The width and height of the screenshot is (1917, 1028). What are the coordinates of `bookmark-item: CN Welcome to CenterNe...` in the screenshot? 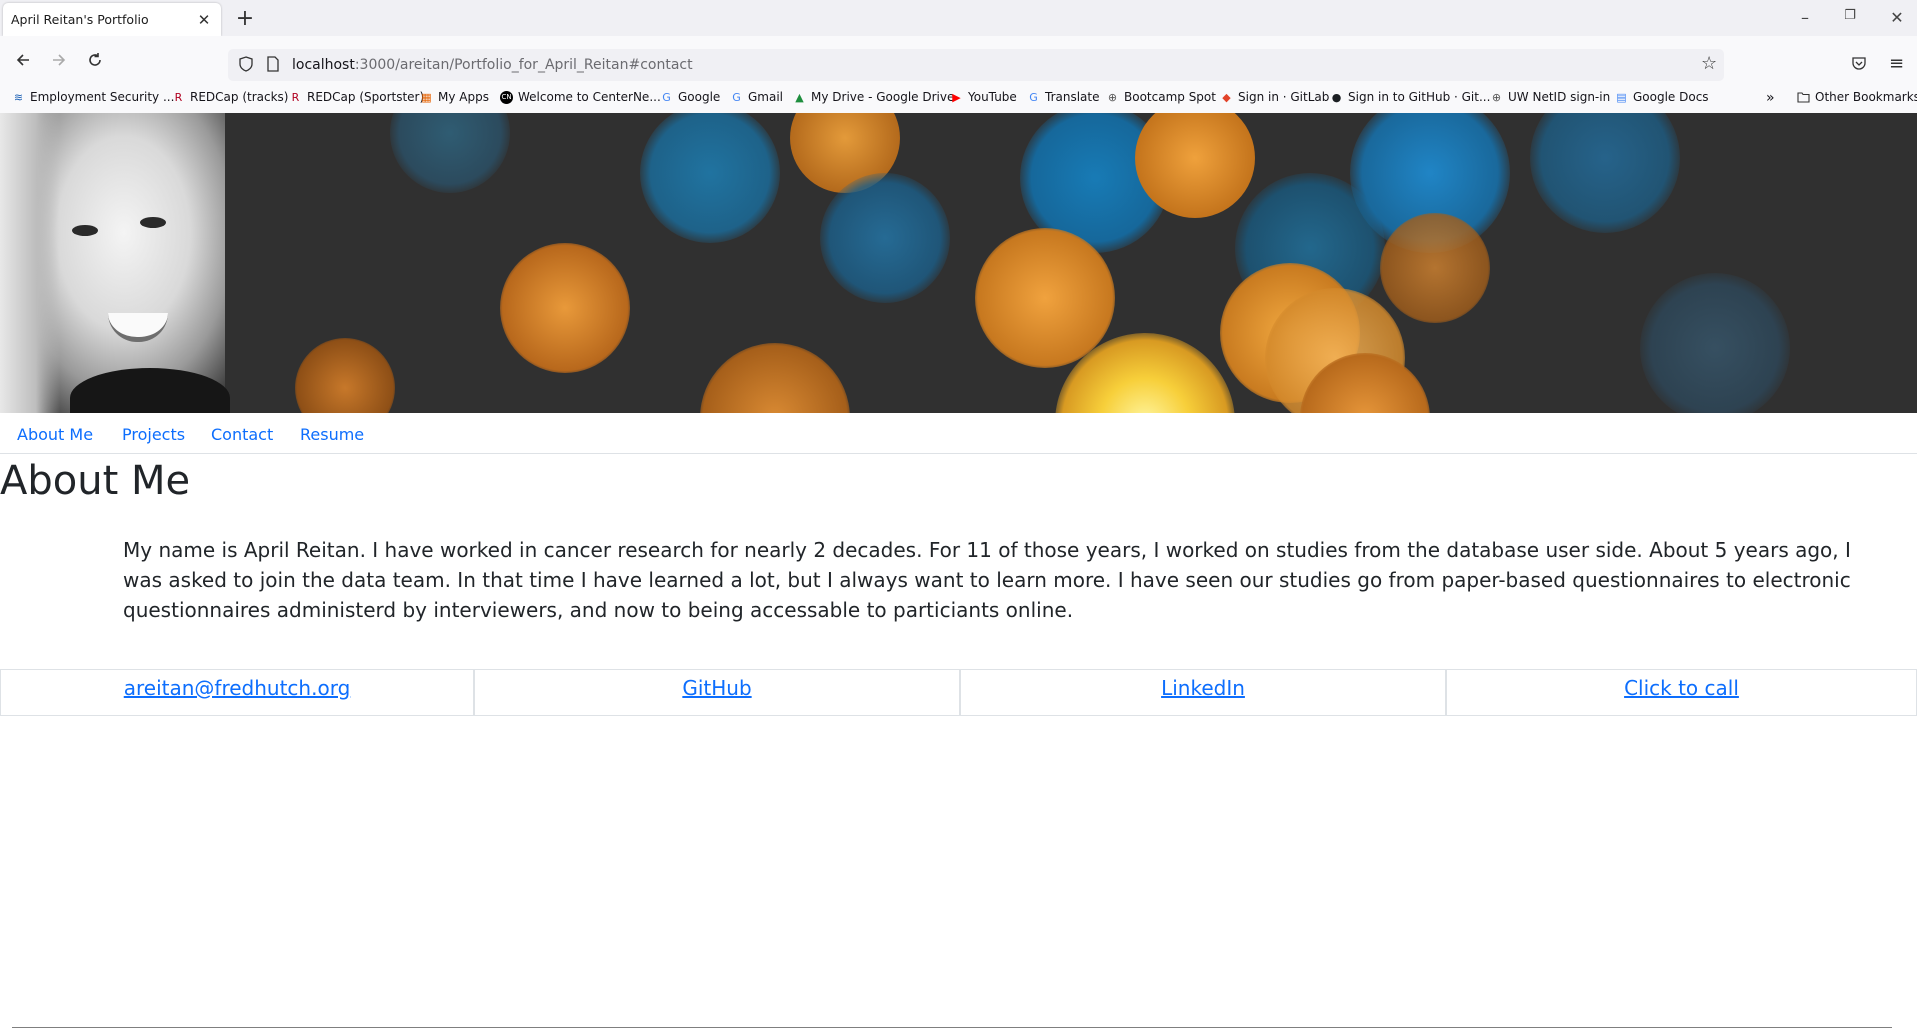 It's located at (580, 97).